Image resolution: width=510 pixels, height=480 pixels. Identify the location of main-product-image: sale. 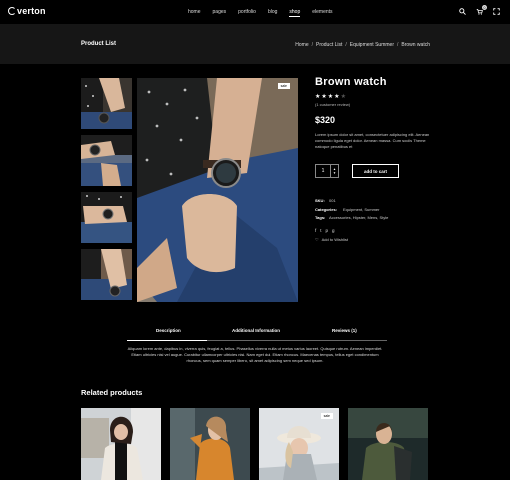
(217, 190).